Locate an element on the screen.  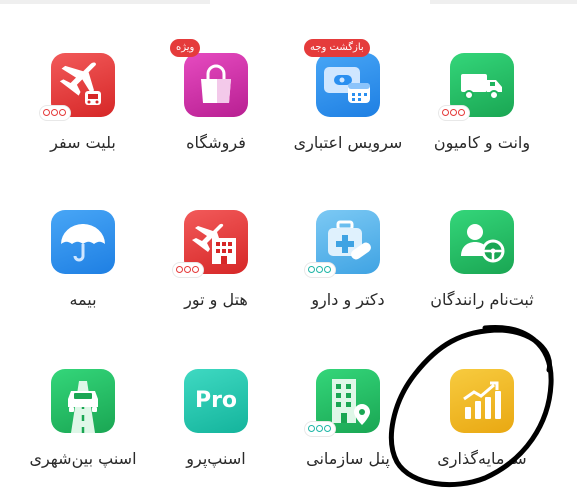
annotation-circle is located at coordinates (471, 406).